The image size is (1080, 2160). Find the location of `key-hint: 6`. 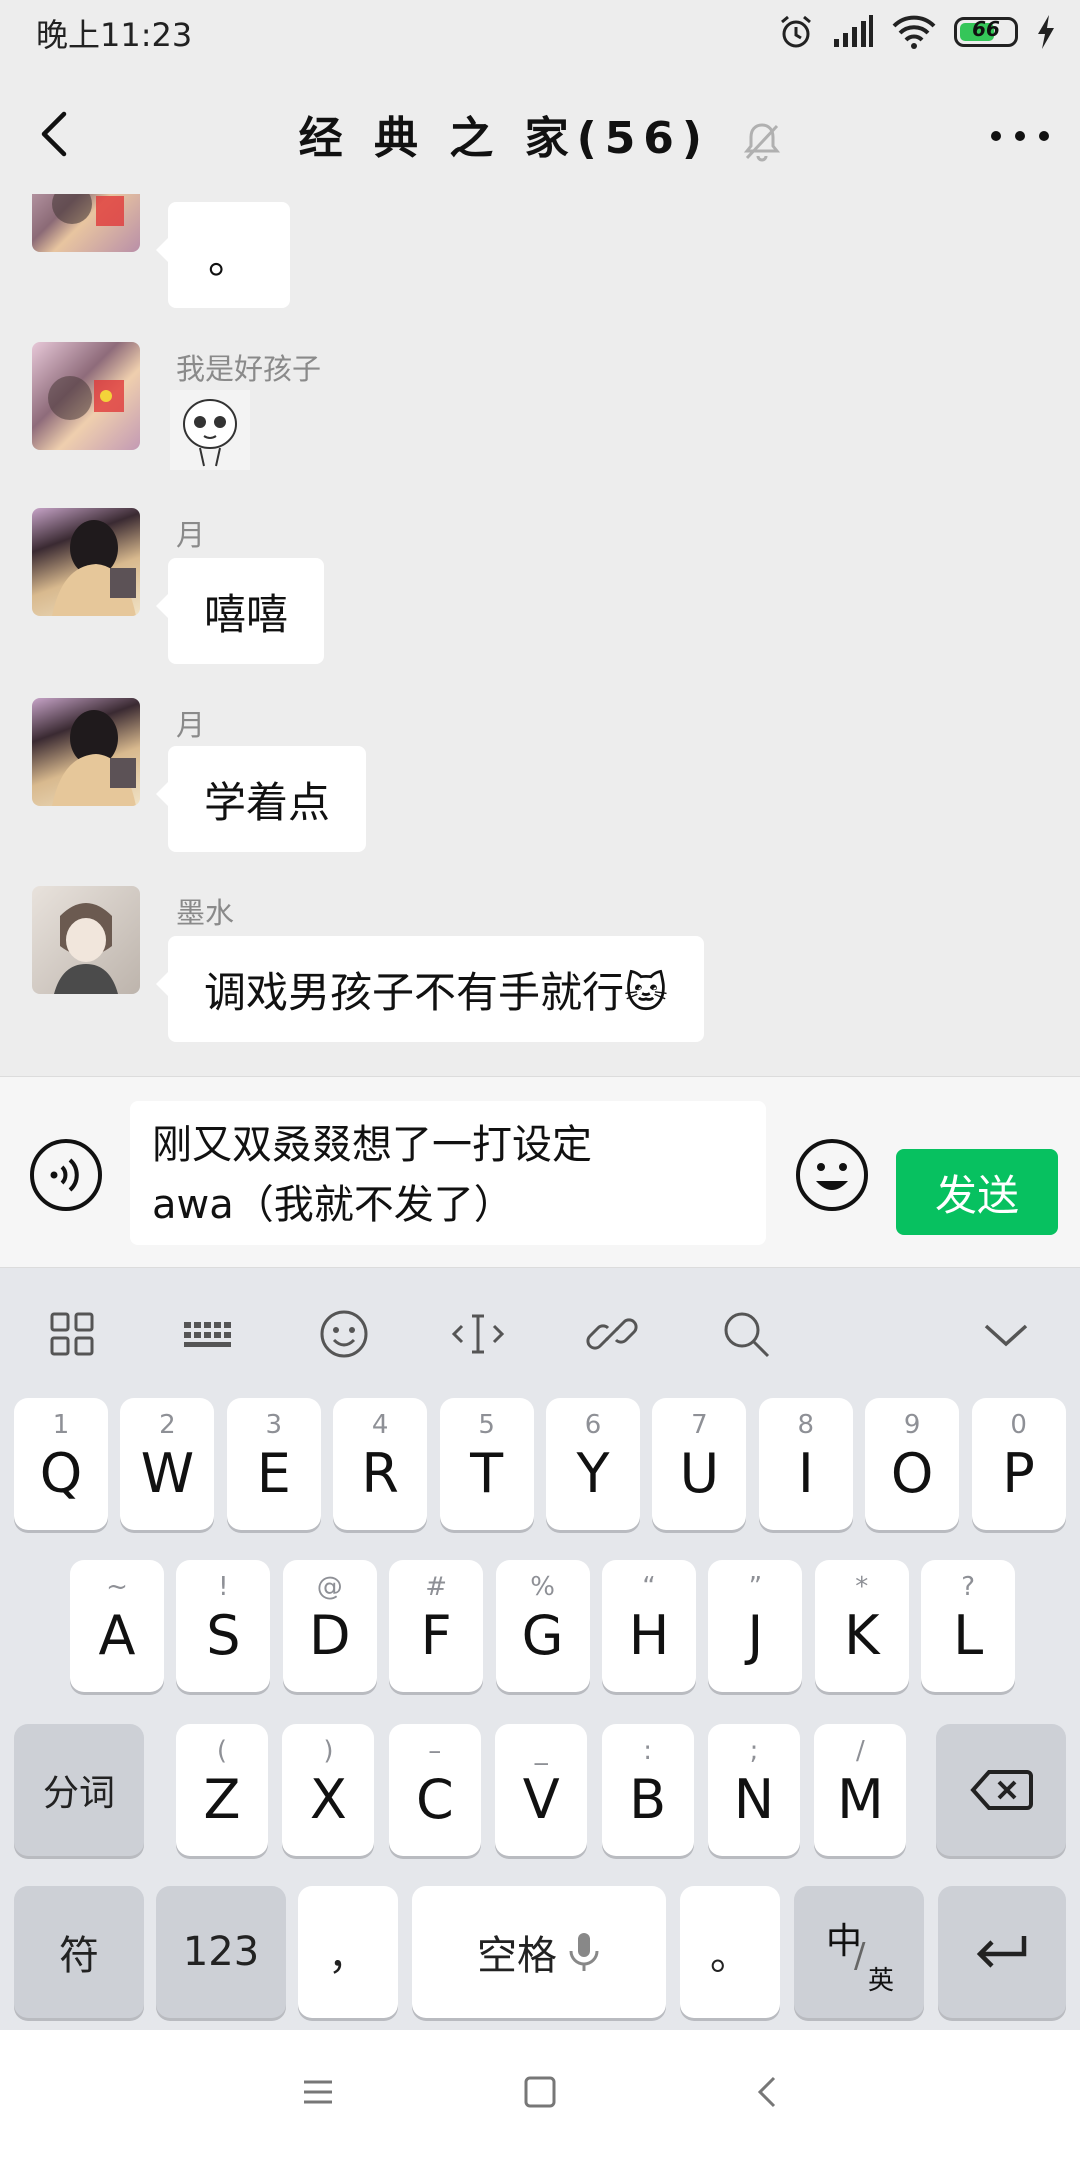

key-hint: 6 is located at coordinates (593, 1425).